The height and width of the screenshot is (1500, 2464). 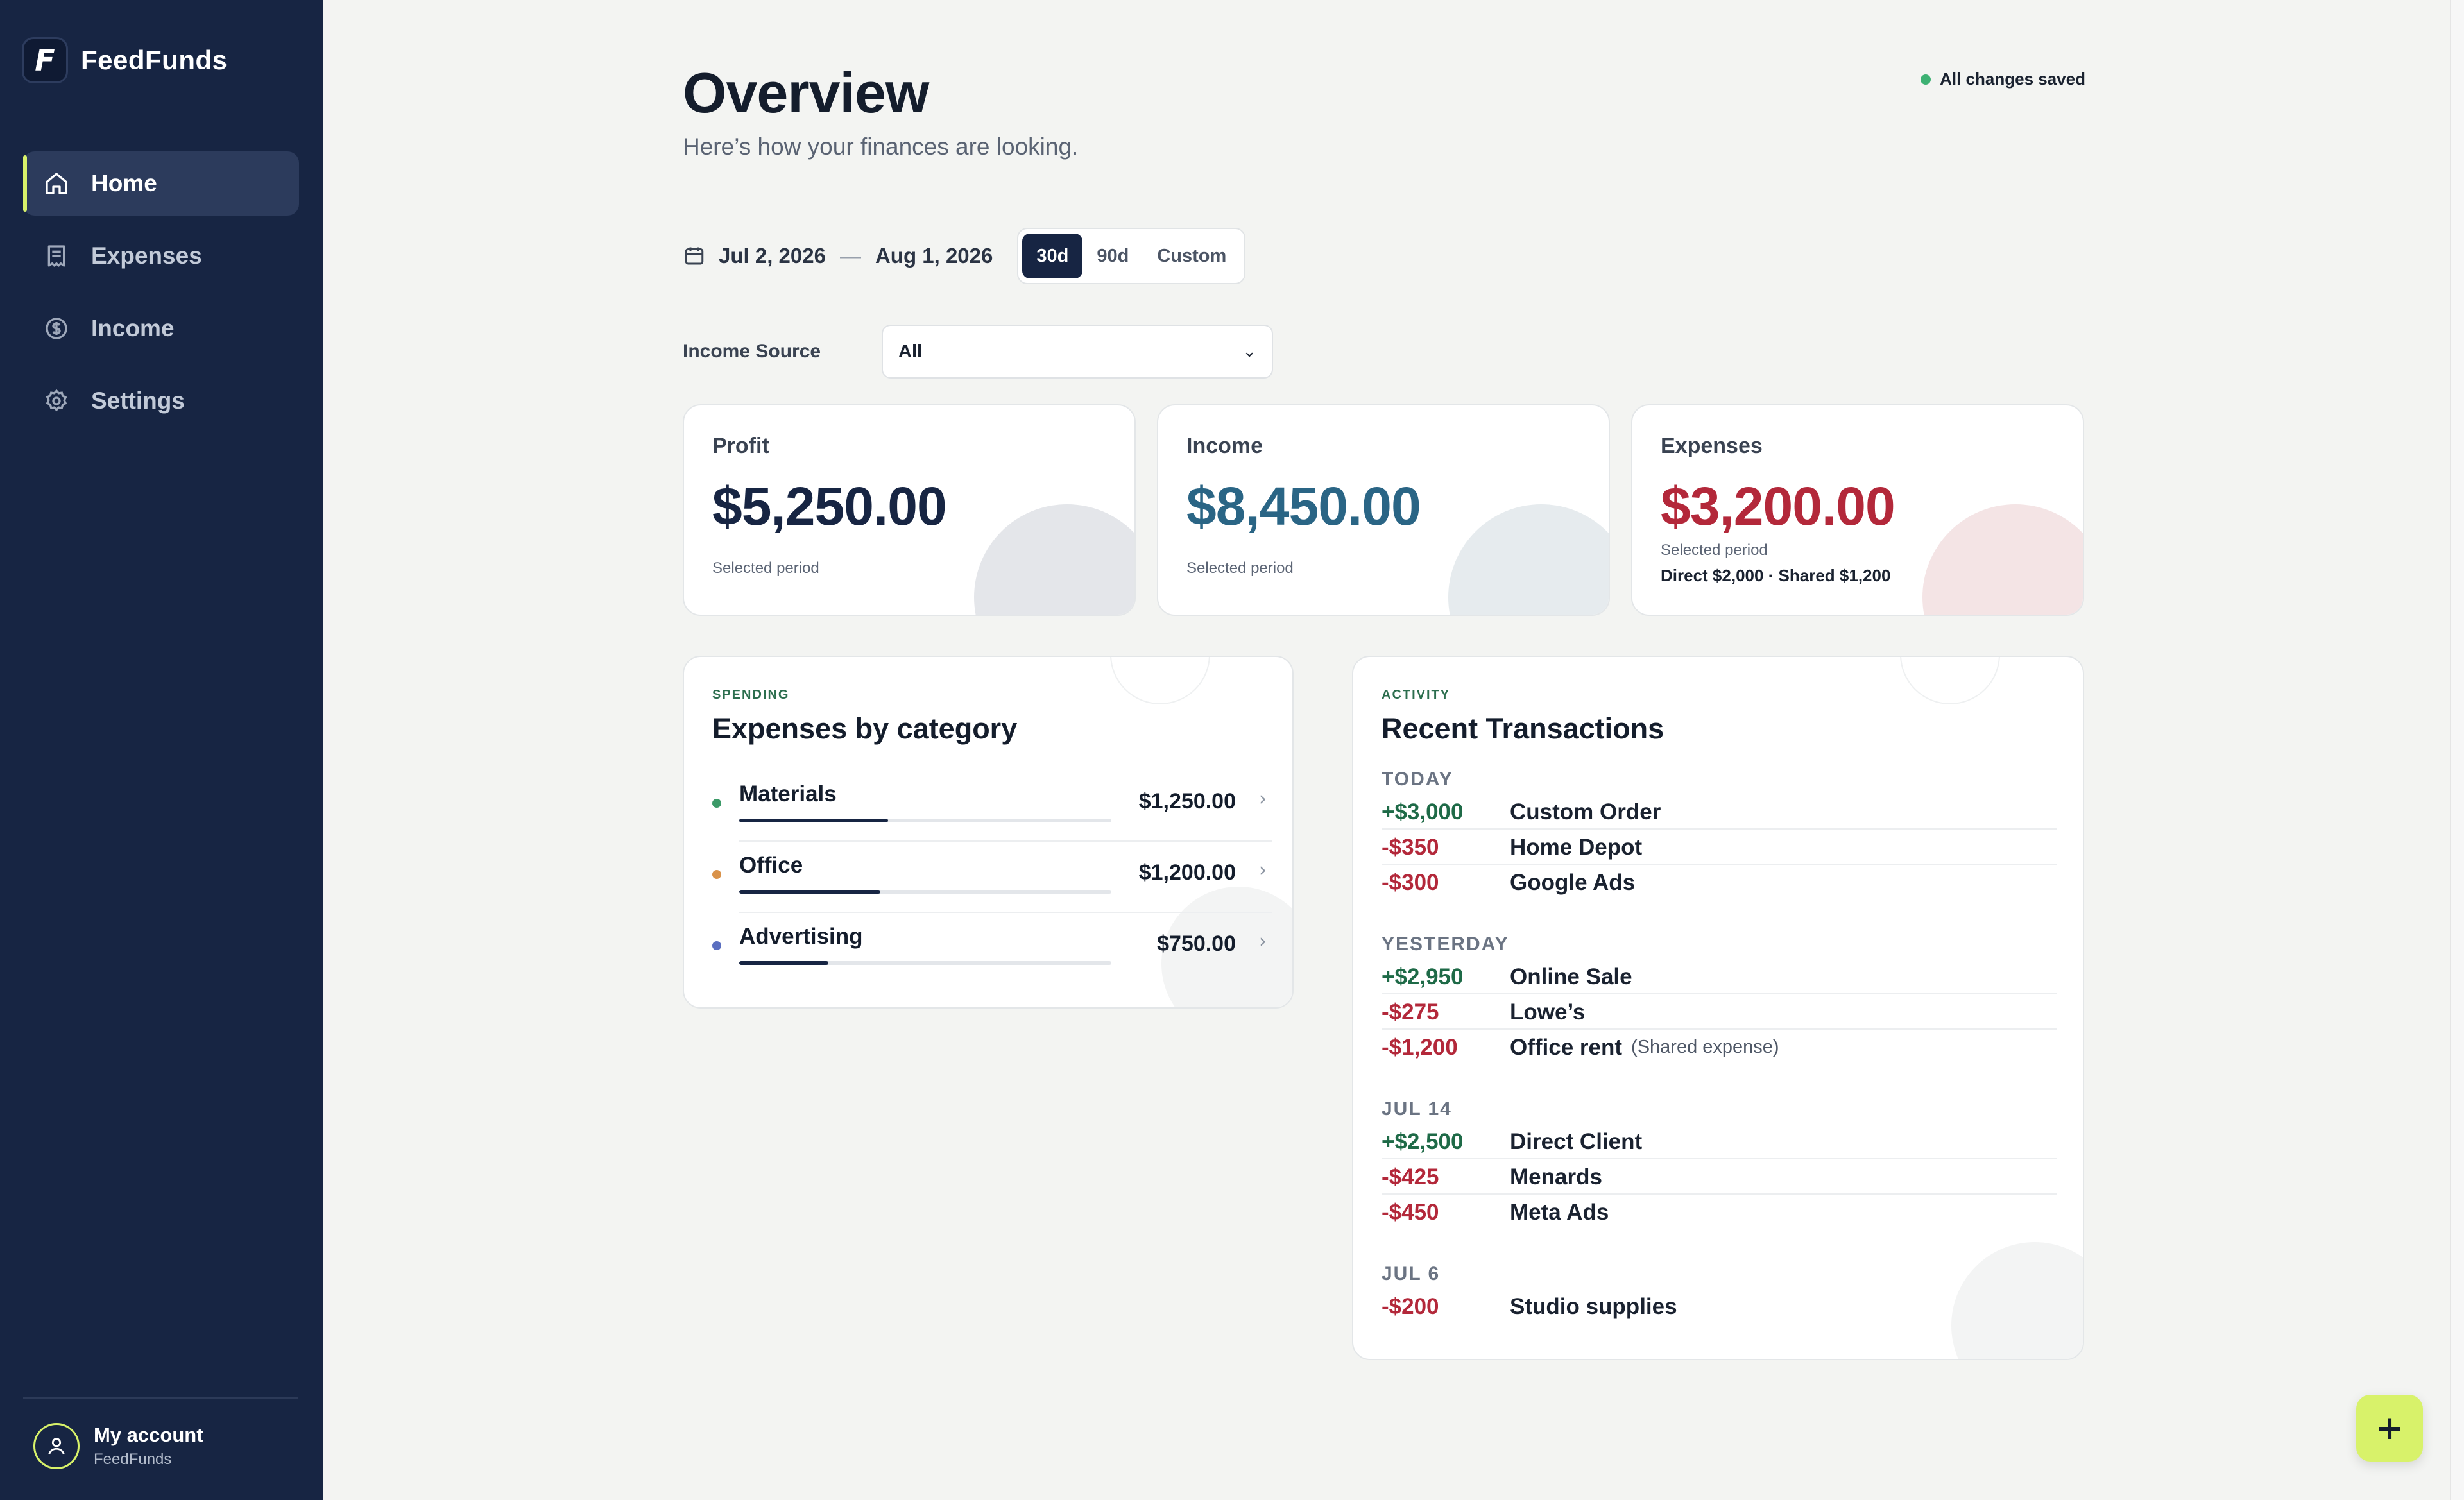 I want to click on tx-amount: -$450, so click(x=1411, y=1212).